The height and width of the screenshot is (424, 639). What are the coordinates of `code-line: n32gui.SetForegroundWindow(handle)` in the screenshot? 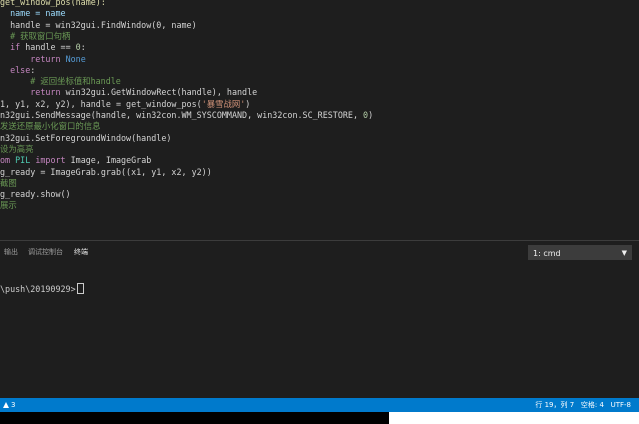 It's located at (85, 138).